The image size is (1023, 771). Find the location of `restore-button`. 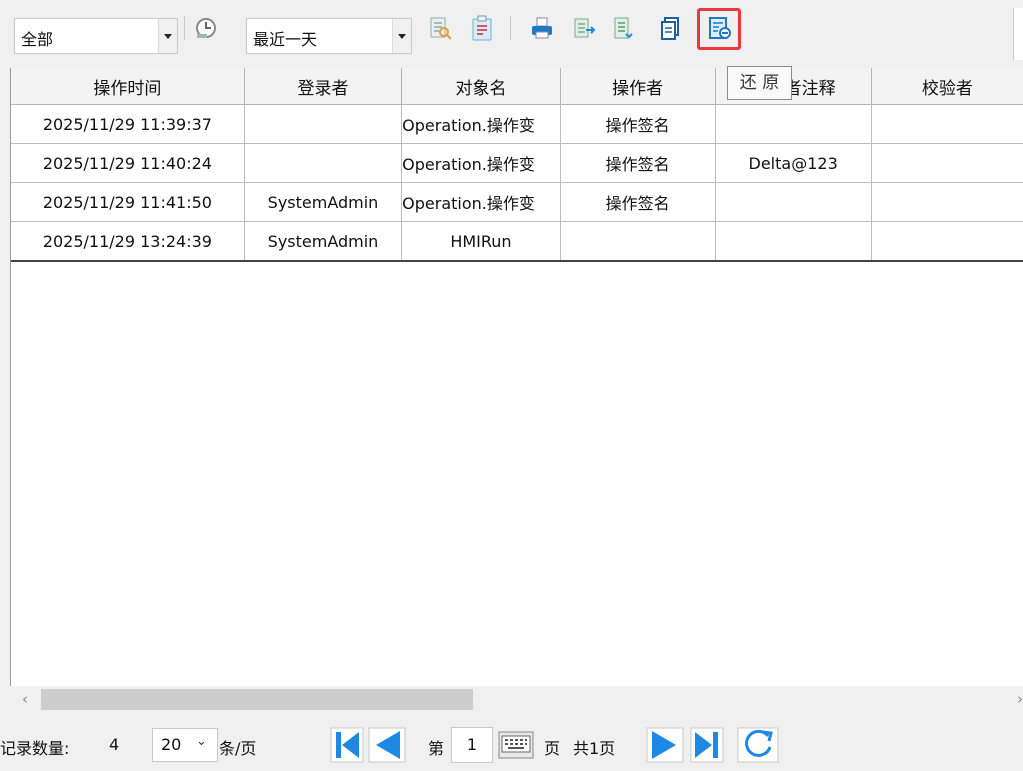

restore-button is located at coordinates (719, 28).